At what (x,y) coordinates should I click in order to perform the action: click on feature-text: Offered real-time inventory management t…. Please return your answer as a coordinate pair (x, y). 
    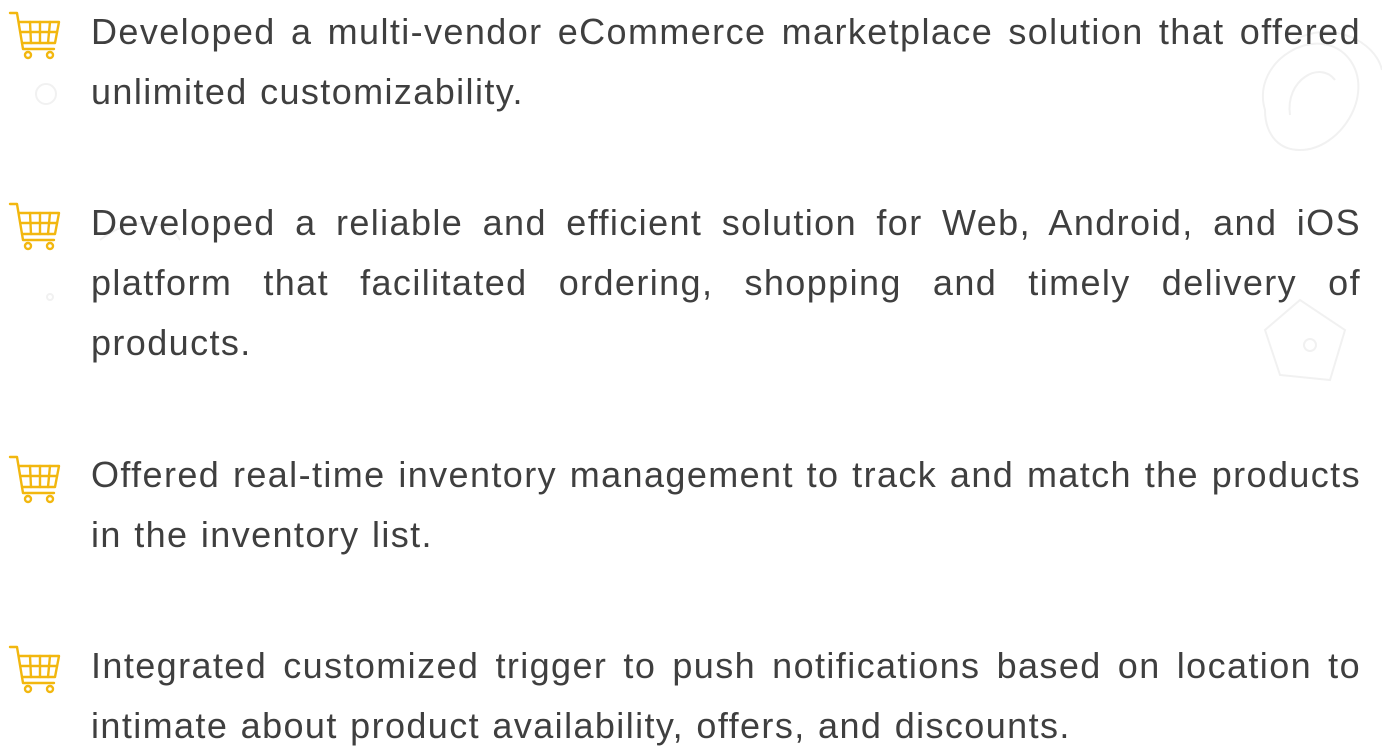
    Looking at the image, I should click on (726, 504).